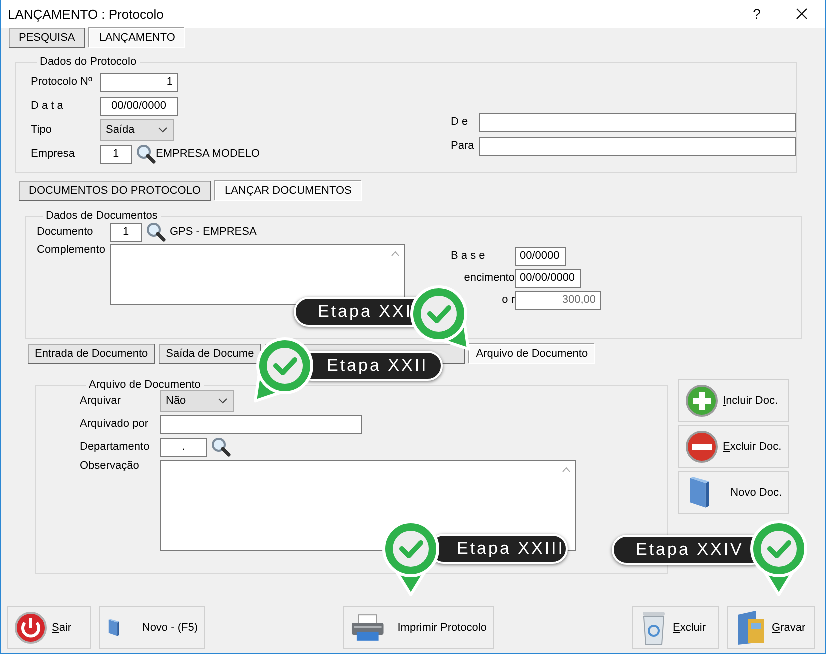 The width and height of the screenshot is (826, 654). What do you see at coordinates (213, 232) in the screenshot?
I see `lookup-text: GPS - EMPRESA` at bounding box center [213, 232].